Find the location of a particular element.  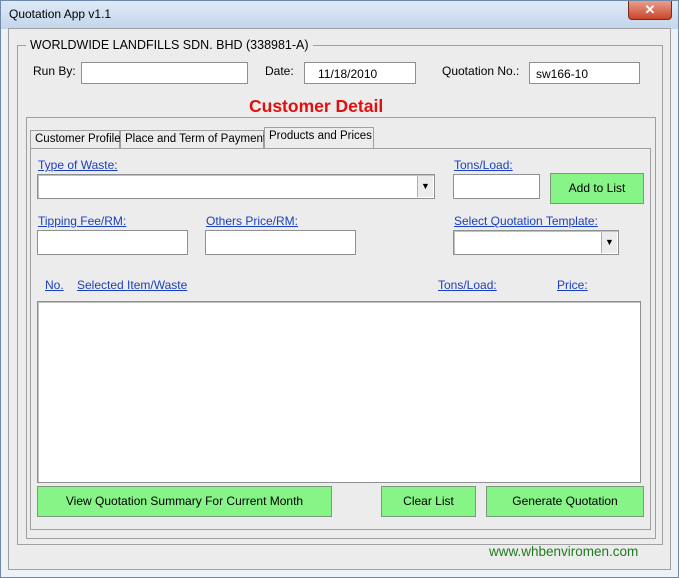

close-button: ✕ is located at coordinates (650, 10).